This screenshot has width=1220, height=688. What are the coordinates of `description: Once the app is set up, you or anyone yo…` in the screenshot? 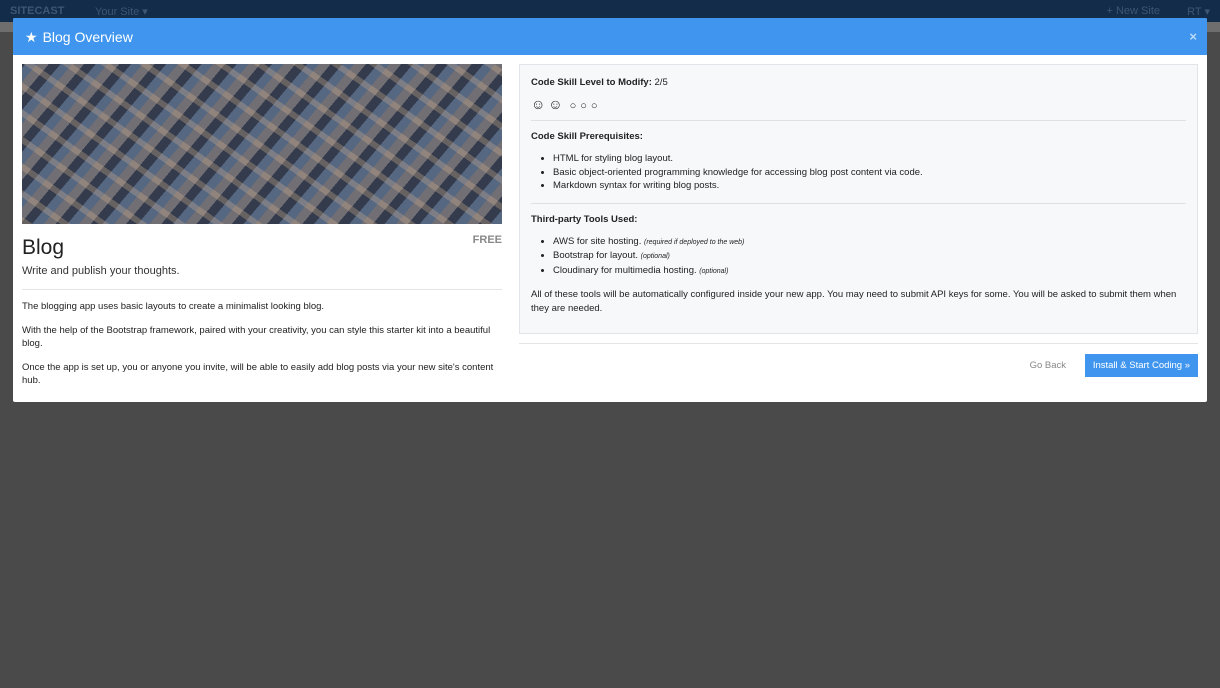 It's located at (258, 374).